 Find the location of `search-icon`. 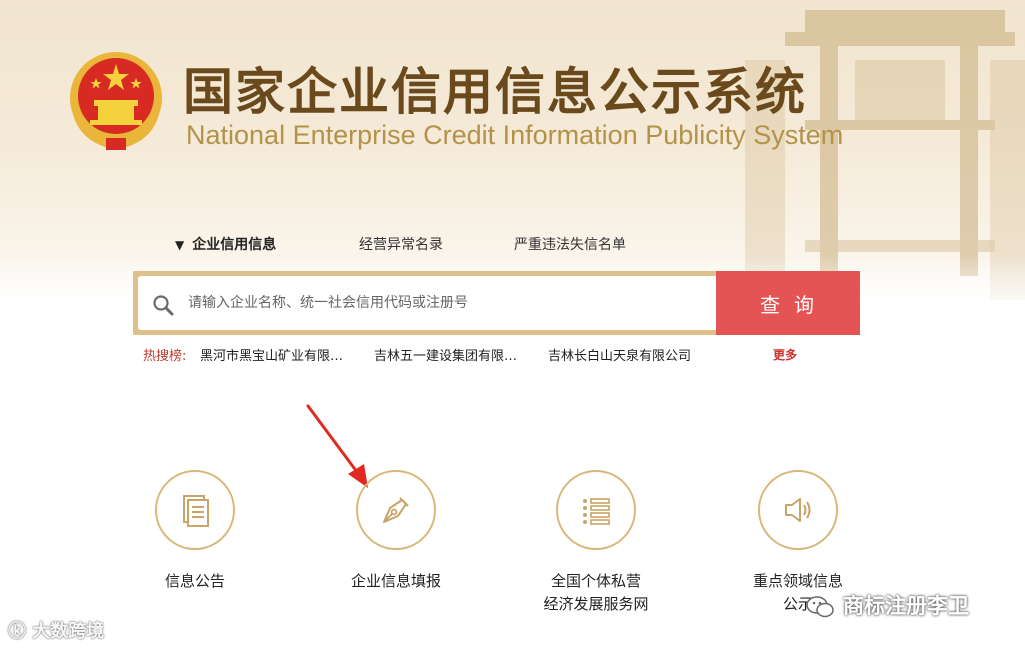

search-icon is located at coordinates (163, 305).